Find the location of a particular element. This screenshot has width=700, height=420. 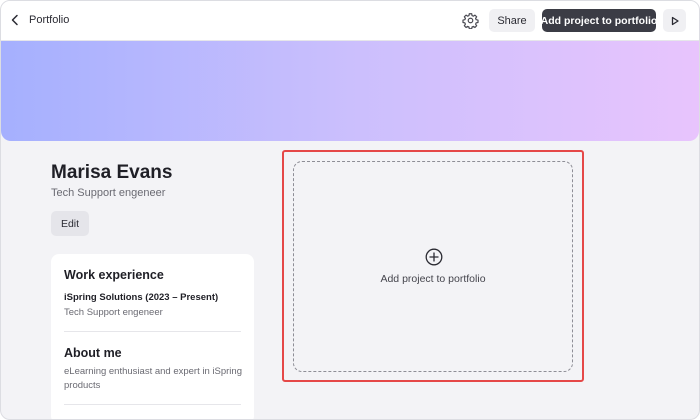

edit-profile-button: Edit is located at coordinates (70, 223).